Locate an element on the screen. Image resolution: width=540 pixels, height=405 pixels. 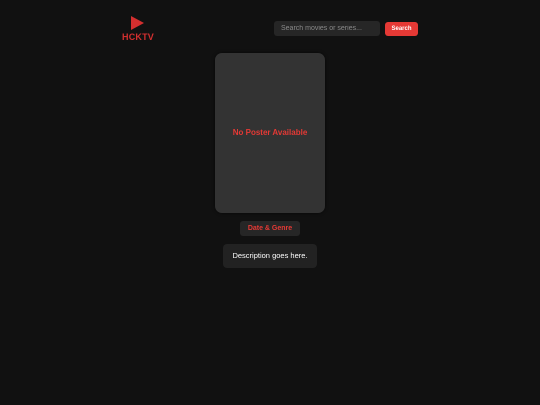
description-box: Description goes here. is located at coordinates (270, 256).